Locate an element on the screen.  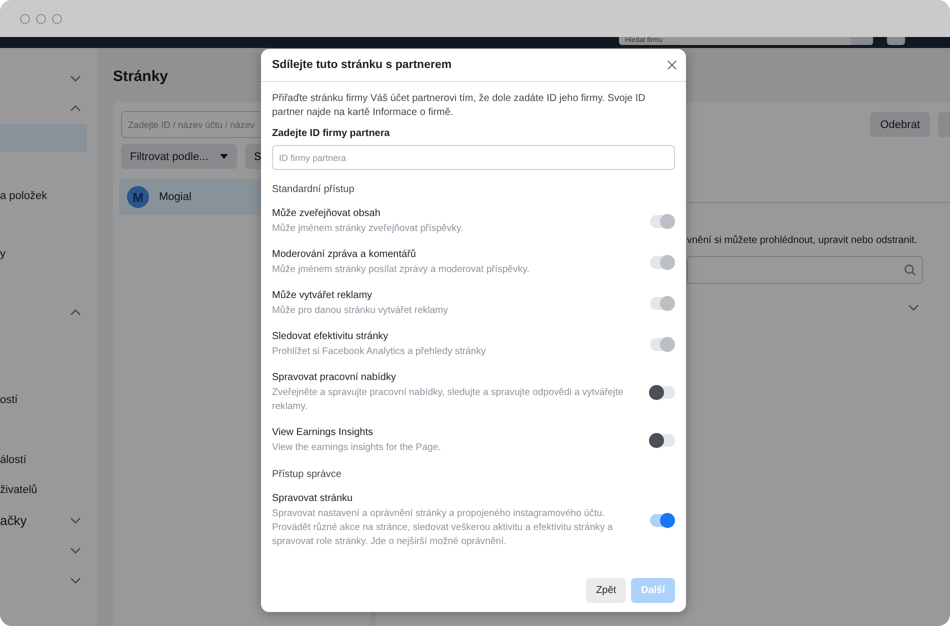
sidebar-item: y is located at coordinates (48, 254).